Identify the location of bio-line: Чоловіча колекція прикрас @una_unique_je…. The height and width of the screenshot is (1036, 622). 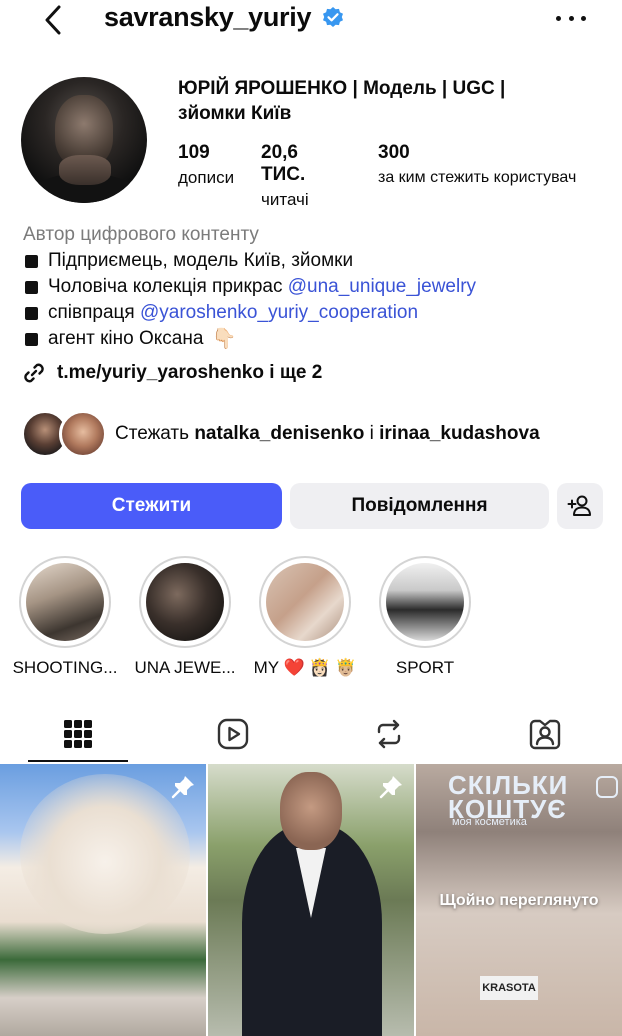
(313, 287).